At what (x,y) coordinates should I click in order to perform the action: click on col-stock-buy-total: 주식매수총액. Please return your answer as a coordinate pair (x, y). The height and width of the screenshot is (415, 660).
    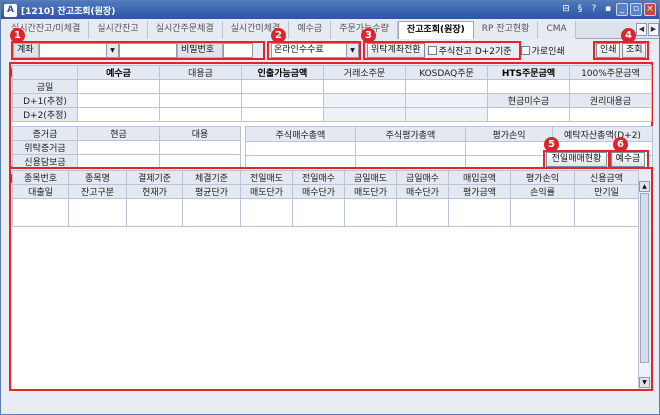
    Looking at the image, I should click on (300, 134).